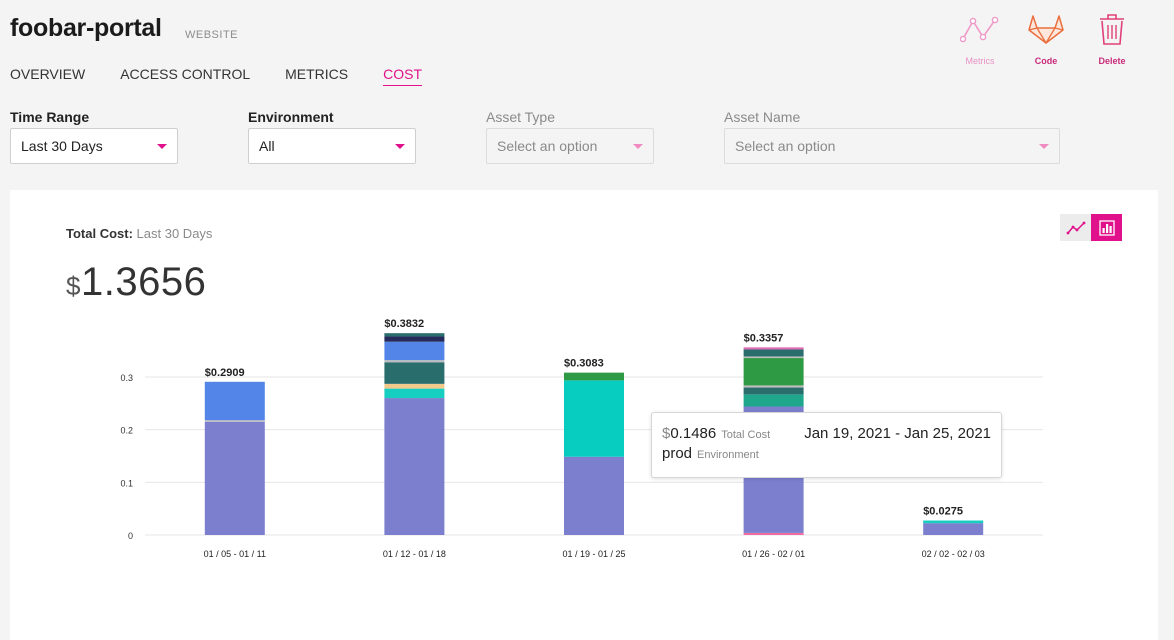 The height and width of the screenshot is (640, 1174). What do you see at coordinates (1046, 61) in the screenshot?
I see `code-label: Code` at bounding box center [1046, 61].